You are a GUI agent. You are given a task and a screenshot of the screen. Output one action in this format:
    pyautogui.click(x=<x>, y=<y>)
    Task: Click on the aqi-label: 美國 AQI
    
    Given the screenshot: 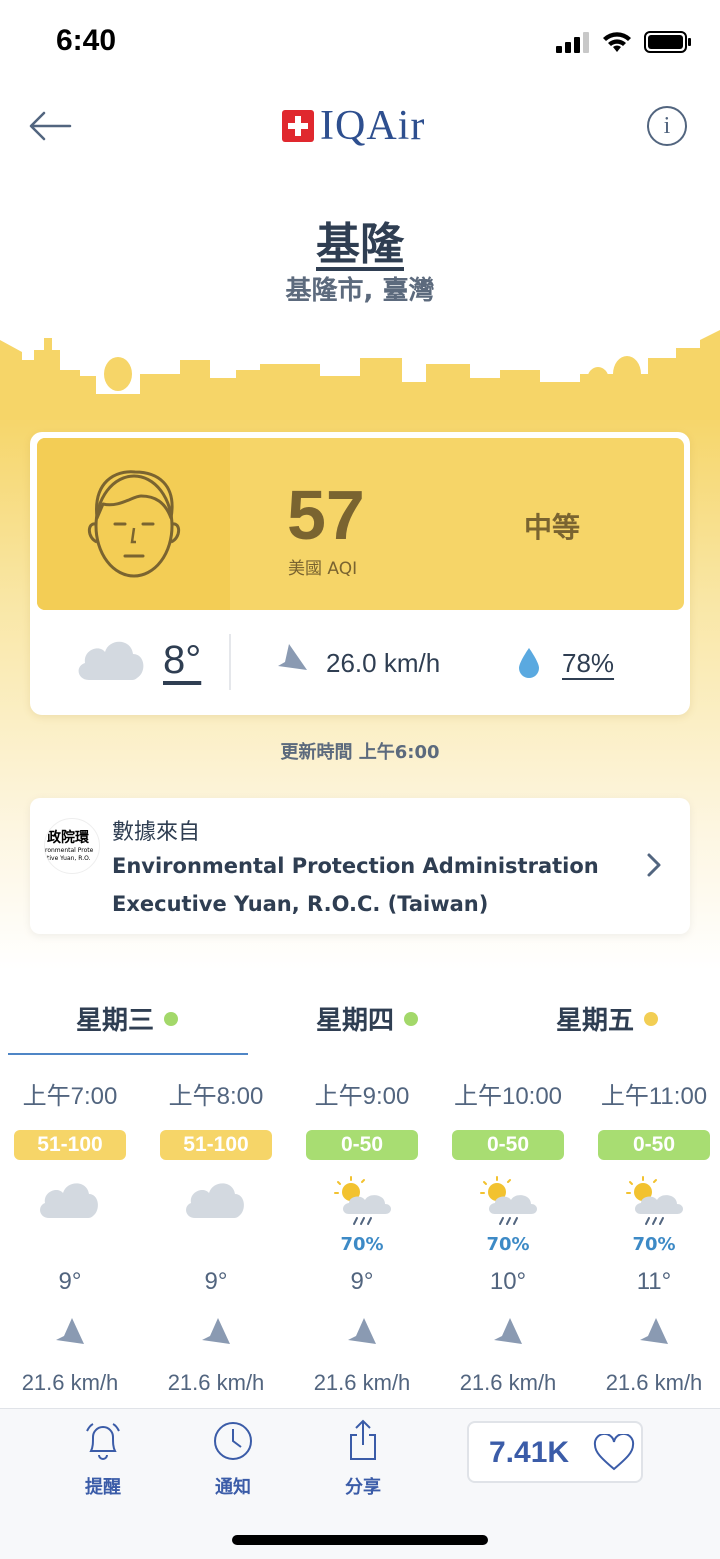 What is the action you would take?
    pyautogui.click(x=323, y=569)
    